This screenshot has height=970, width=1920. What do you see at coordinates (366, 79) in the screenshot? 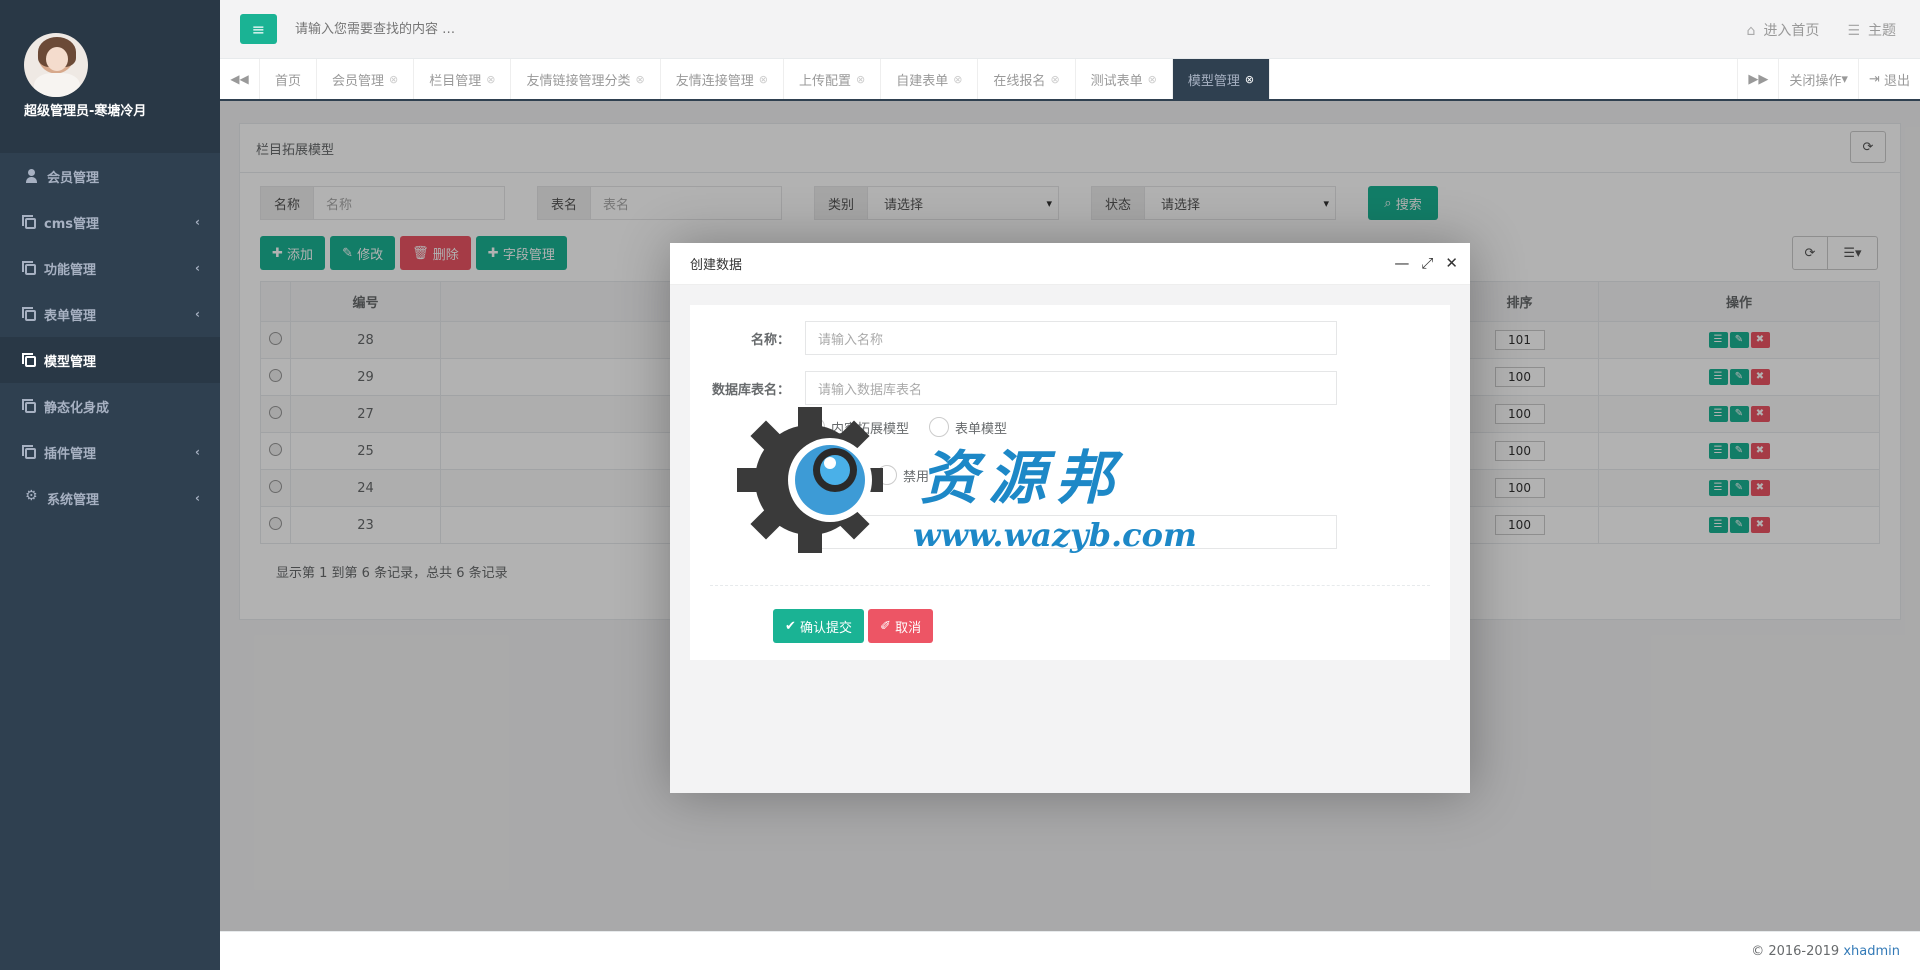
I see `tab-1: 会员管理 ⊗` at bounding box center [366, 79].